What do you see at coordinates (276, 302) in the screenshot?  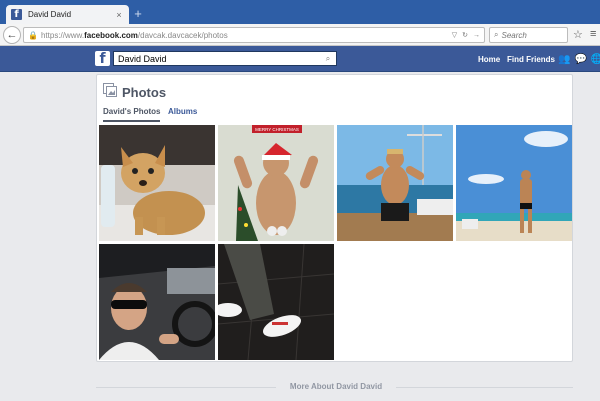 I see `photo-thumbnail-sneakers` at bounding box center [276, 302].